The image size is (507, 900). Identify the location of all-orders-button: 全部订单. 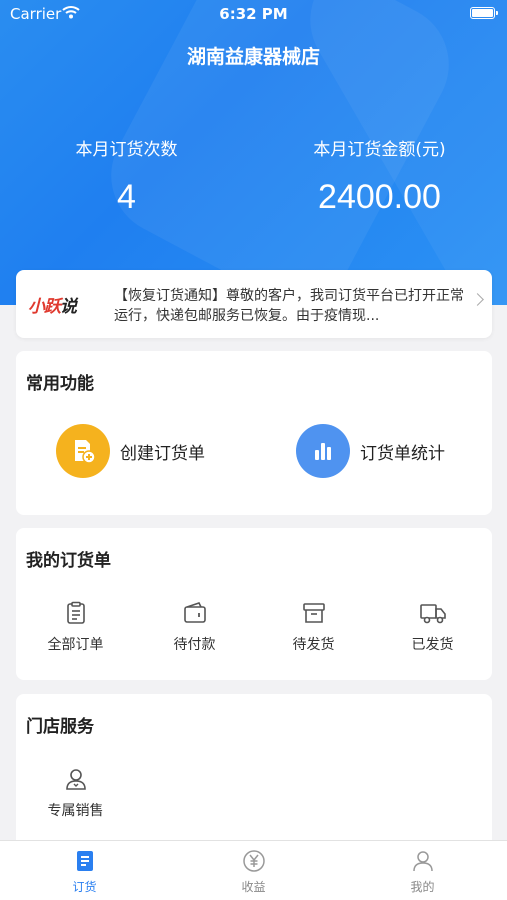
(75, 627).